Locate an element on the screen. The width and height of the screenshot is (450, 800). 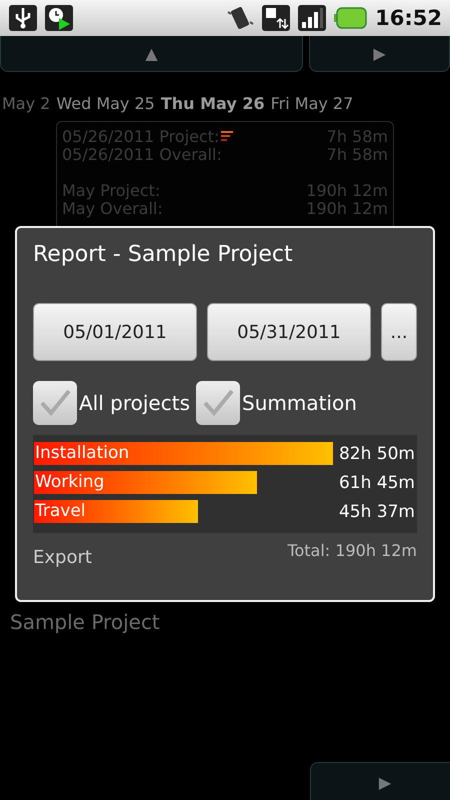
total-text: Total: 190h 12m is located at coordinates (352, 550).